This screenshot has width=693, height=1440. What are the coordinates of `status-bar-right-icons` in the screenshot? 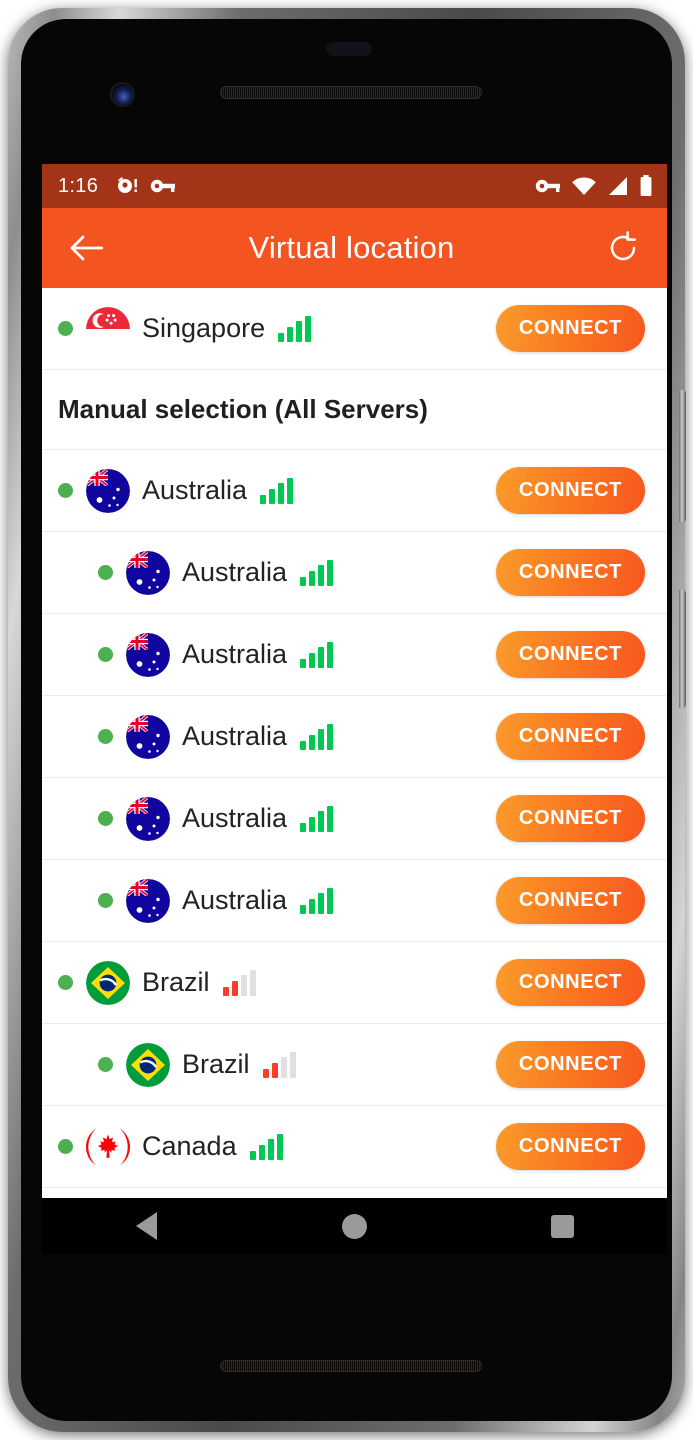 It's located at (594, 186).